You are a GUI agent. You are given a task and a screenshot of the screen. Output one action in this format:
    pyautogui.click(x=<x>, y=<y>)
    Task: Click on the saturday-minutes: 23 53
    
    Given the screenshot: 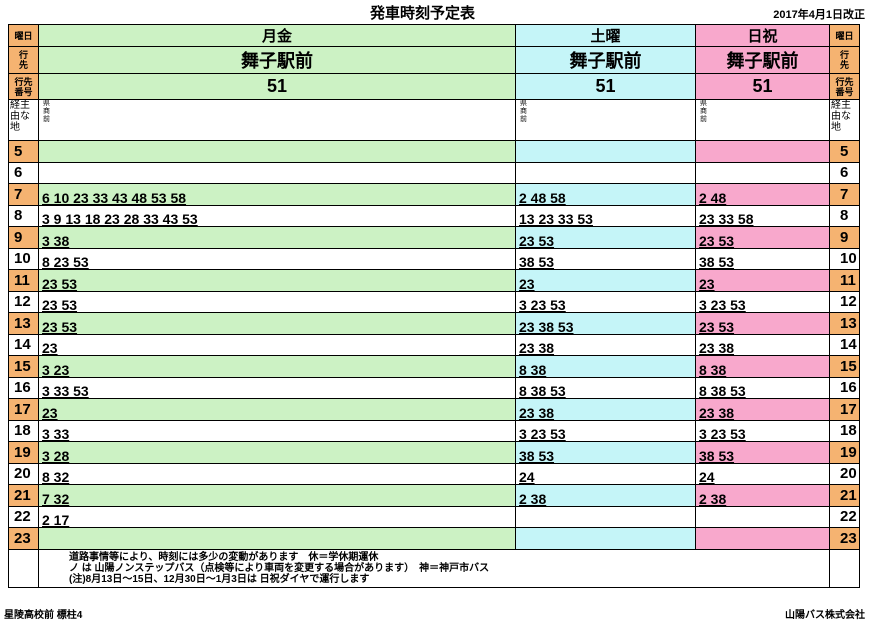 What is the action you would take?
    pyautogui.click(x=605, y=237)
    